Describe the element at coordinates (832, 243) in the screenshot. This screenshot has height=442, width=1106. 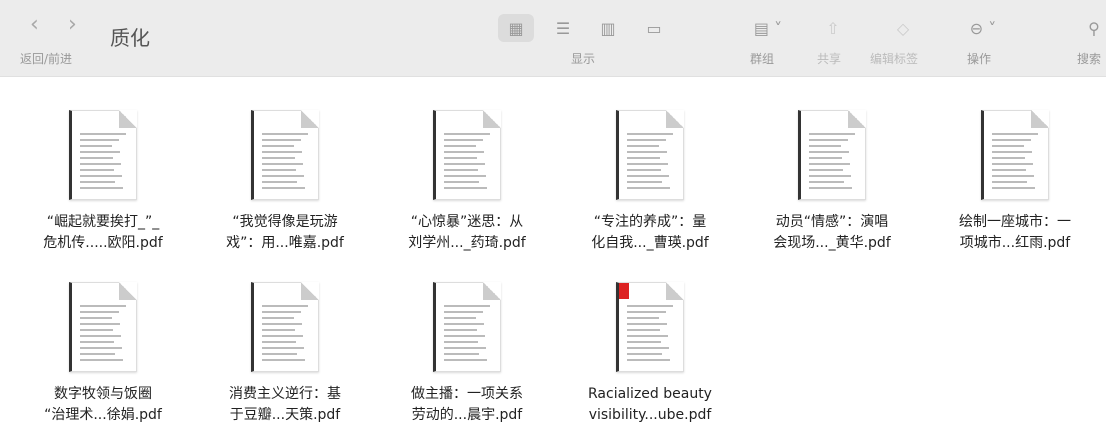
I see `file-name-line2: 会现场..._黄华.pdf` at that location.